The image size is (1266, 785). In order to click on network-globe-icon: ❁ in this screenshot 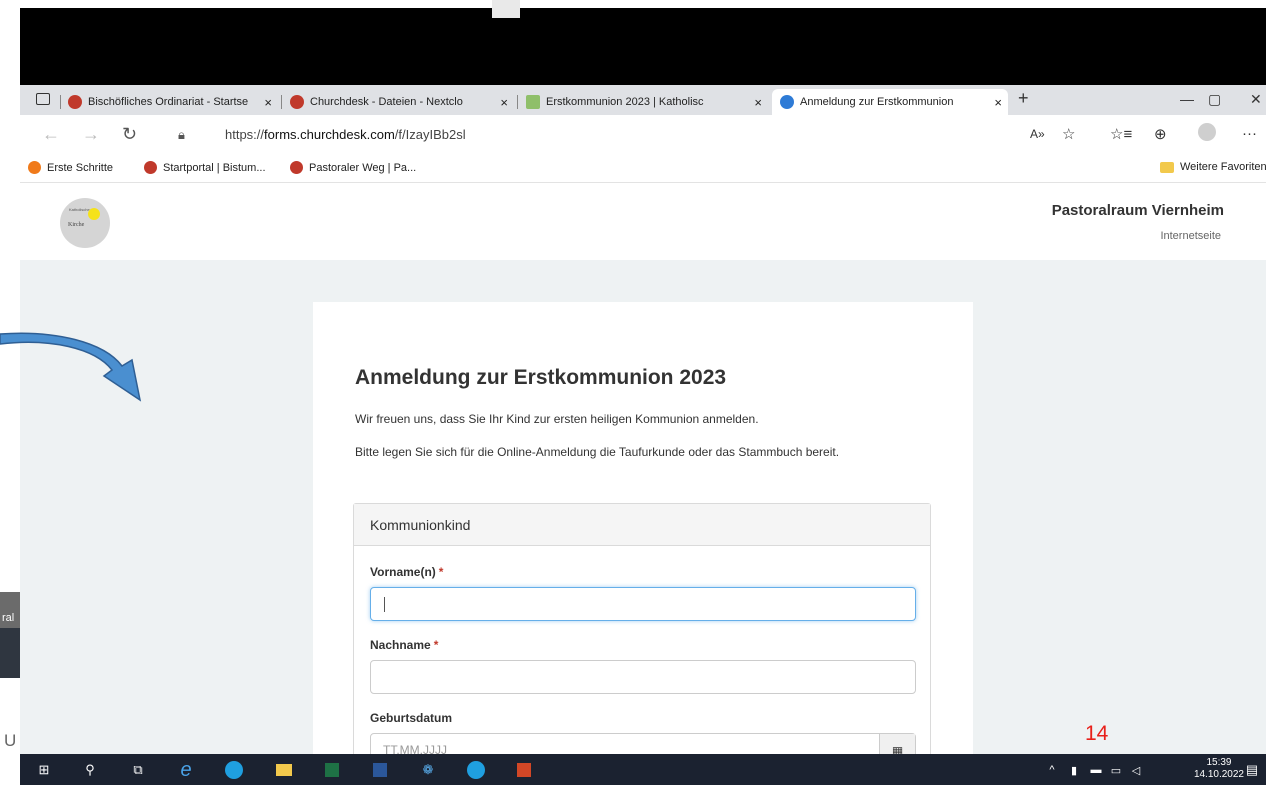, I will do `click(428, 770)`.